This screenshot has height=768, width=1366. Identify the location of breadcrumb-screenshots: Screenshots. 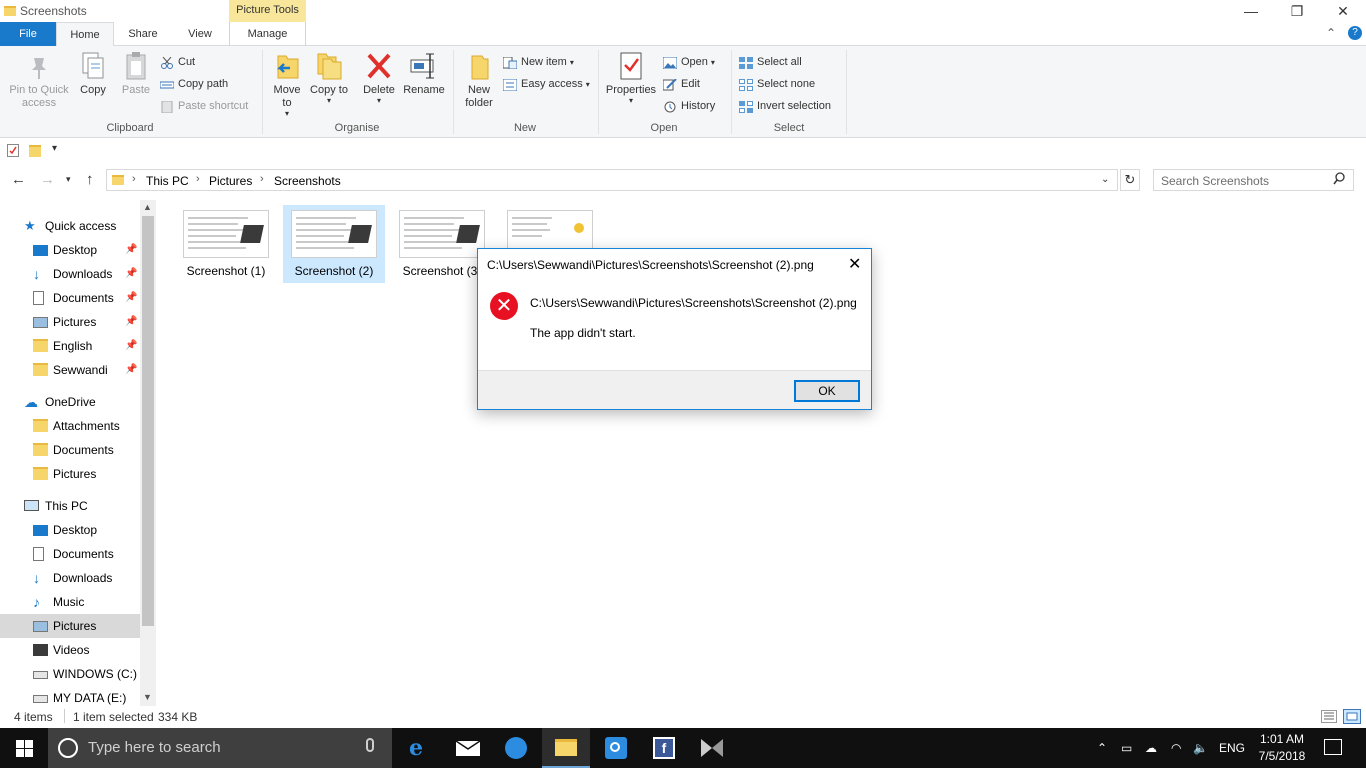
(307, 181).